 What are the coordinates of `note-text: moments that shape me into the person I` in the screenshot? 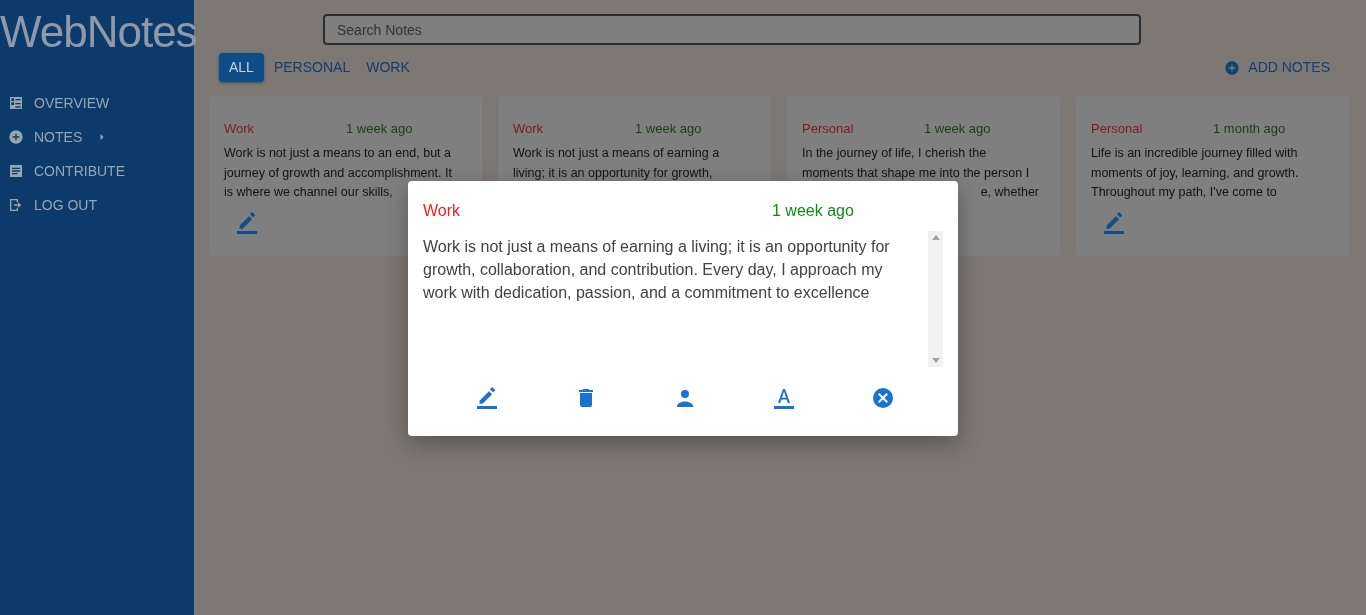 It's located at (916, 173).